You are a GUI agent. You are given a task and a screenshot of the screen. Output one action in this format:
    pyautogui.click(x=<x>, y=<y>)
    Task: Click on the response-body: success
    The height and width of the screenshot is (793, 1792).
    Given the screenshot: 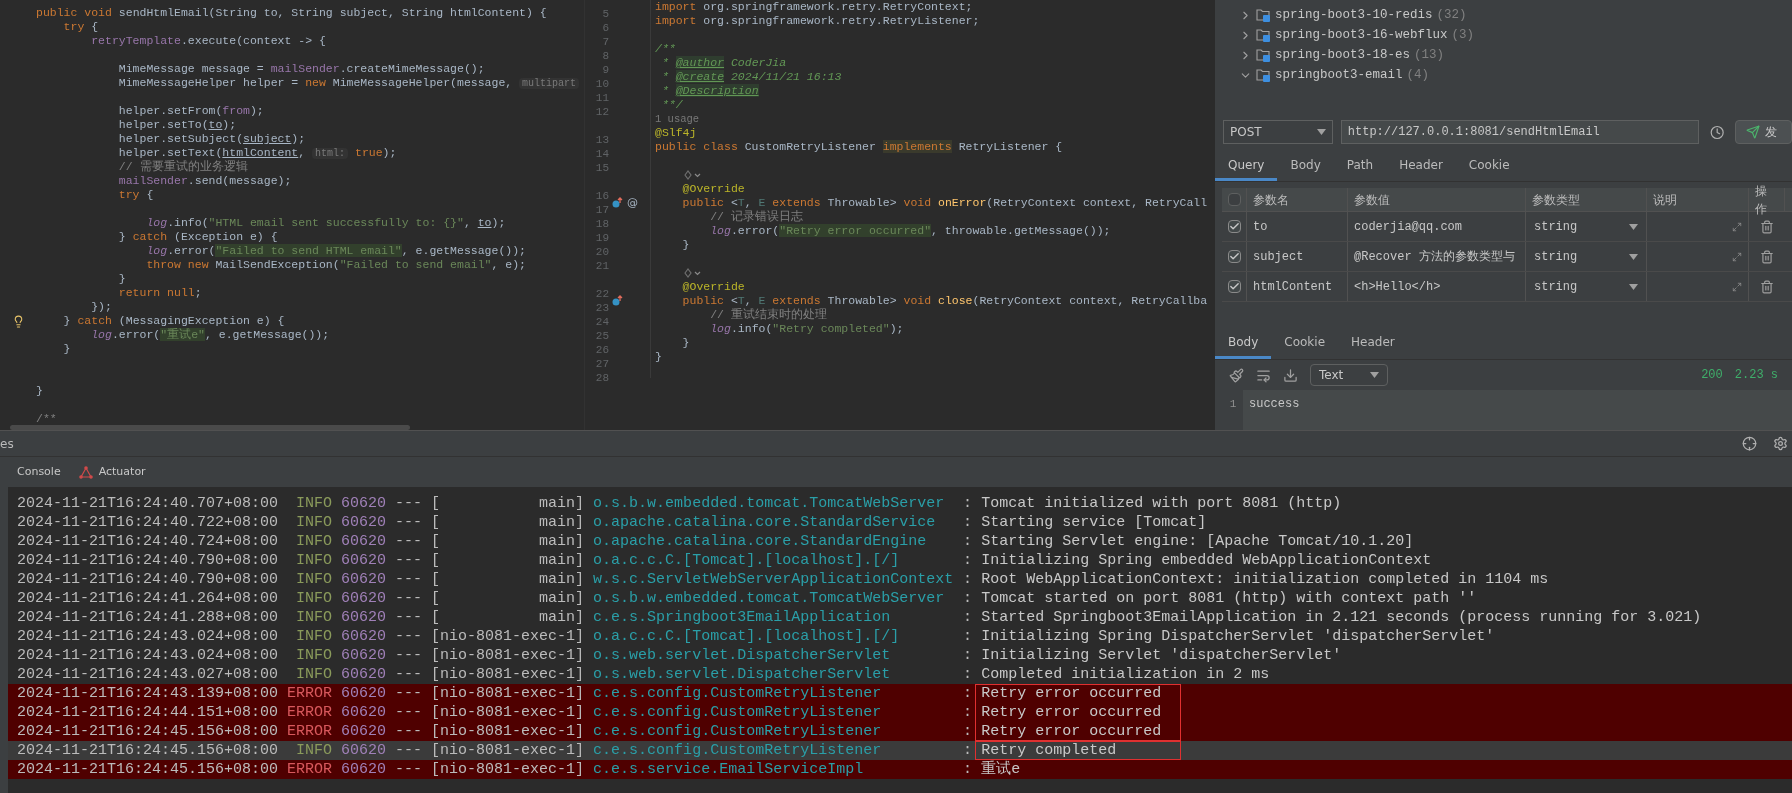 What is the action you would take?
    pyautogui.click(x=1274, y=404)
    